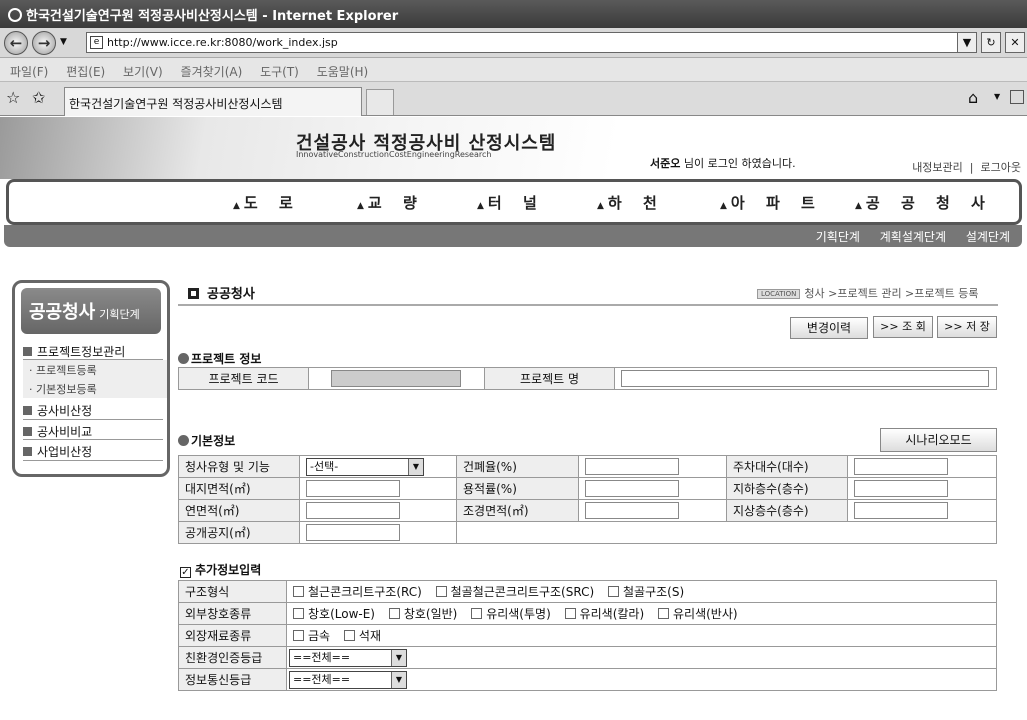  I want to click on sidebar-item-basic-info: · 기본정보등록, so click(95, 388).